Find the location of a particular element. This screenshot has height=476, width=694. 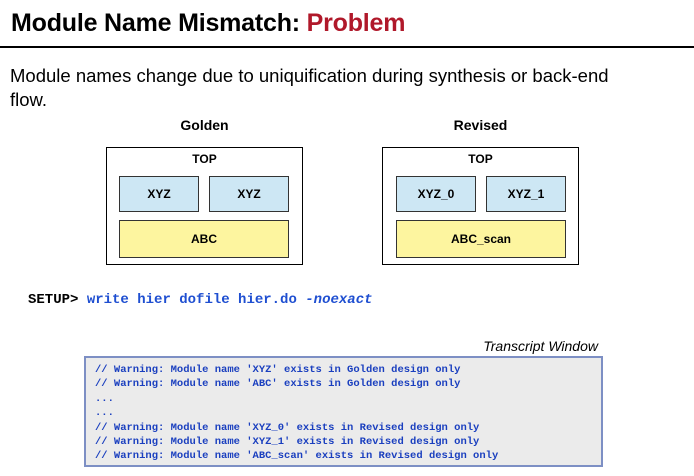

golden-module-2: XYZ is located at coordinates (249, 194).